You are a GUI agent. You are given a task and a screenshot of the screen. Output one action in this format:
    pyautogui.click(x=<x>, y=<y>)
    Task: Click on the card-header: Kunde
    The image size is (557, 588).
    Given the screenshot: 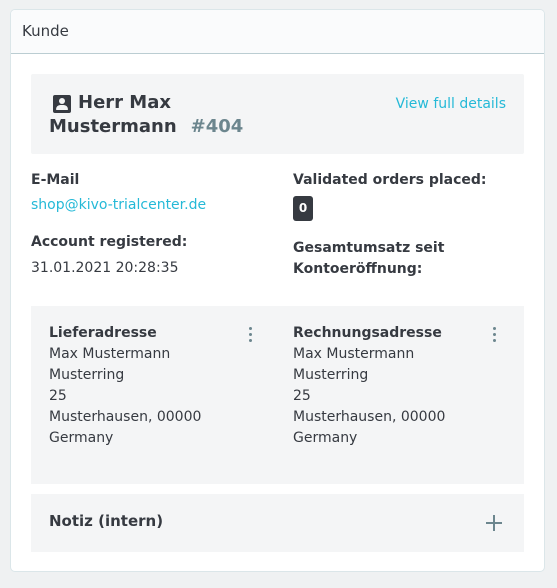 What is the action you would take?
    pyautogui.click(x=277, y=32)
    